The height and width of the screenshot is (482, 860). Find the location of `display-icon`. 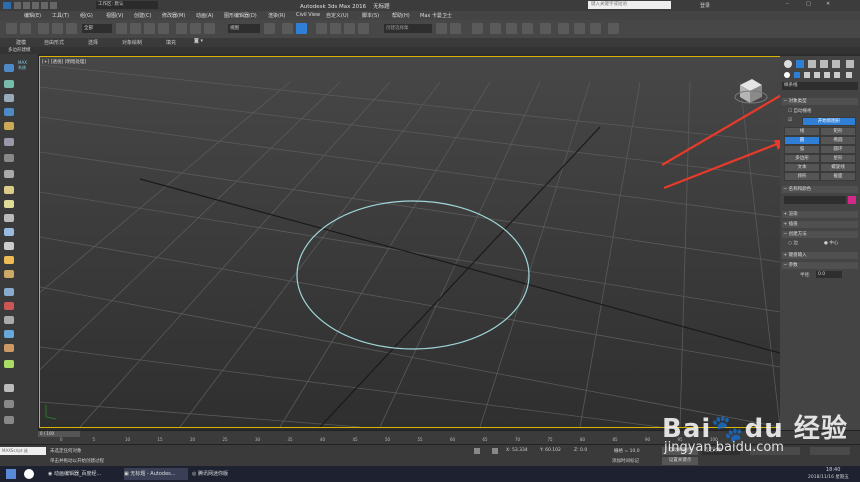

display-icon is located at coordinates (9, 84).